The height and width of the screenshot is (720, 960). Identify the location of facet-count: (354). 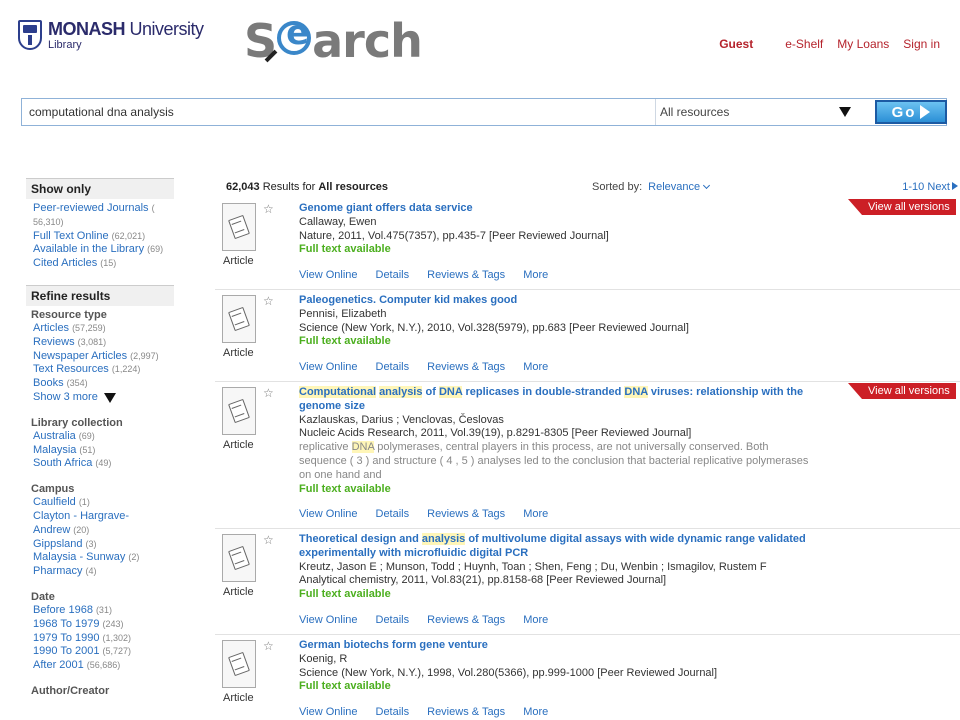
(77, 383).